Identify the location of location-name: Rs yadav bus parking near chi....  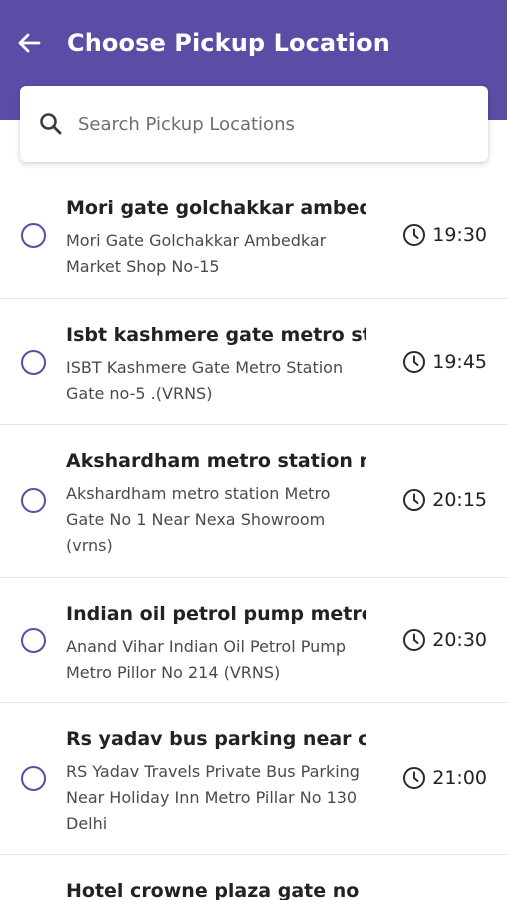
(216, 739).